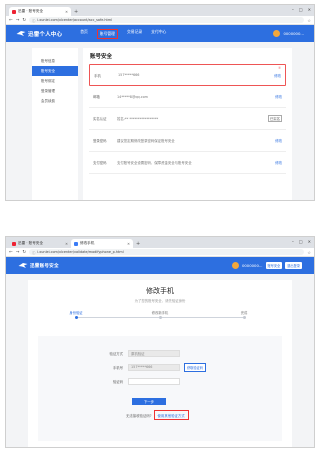  I want to click on row-value: 建议您定期修改登录密码保证账号安全, so click(146, 141).